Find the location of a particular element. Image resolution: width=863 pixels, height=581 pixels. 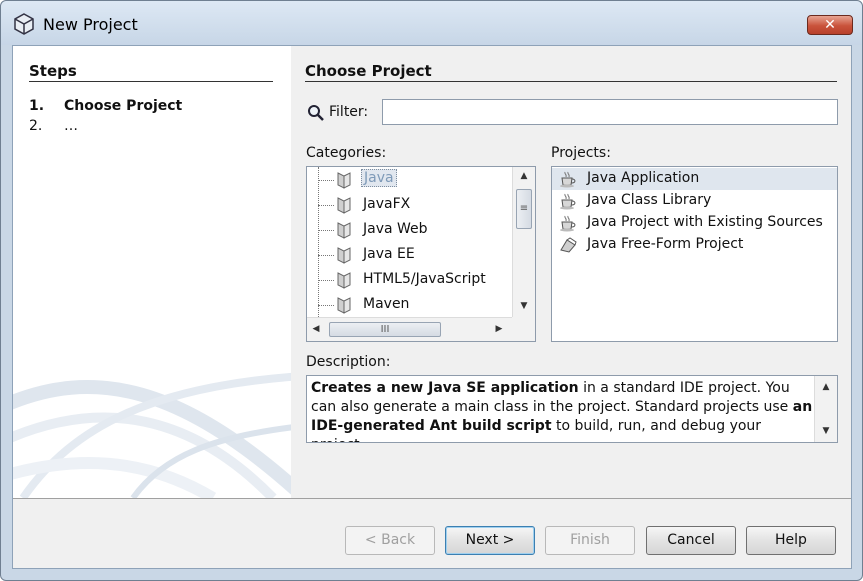

project-label: Java Application is located at coordinates (643, 178).